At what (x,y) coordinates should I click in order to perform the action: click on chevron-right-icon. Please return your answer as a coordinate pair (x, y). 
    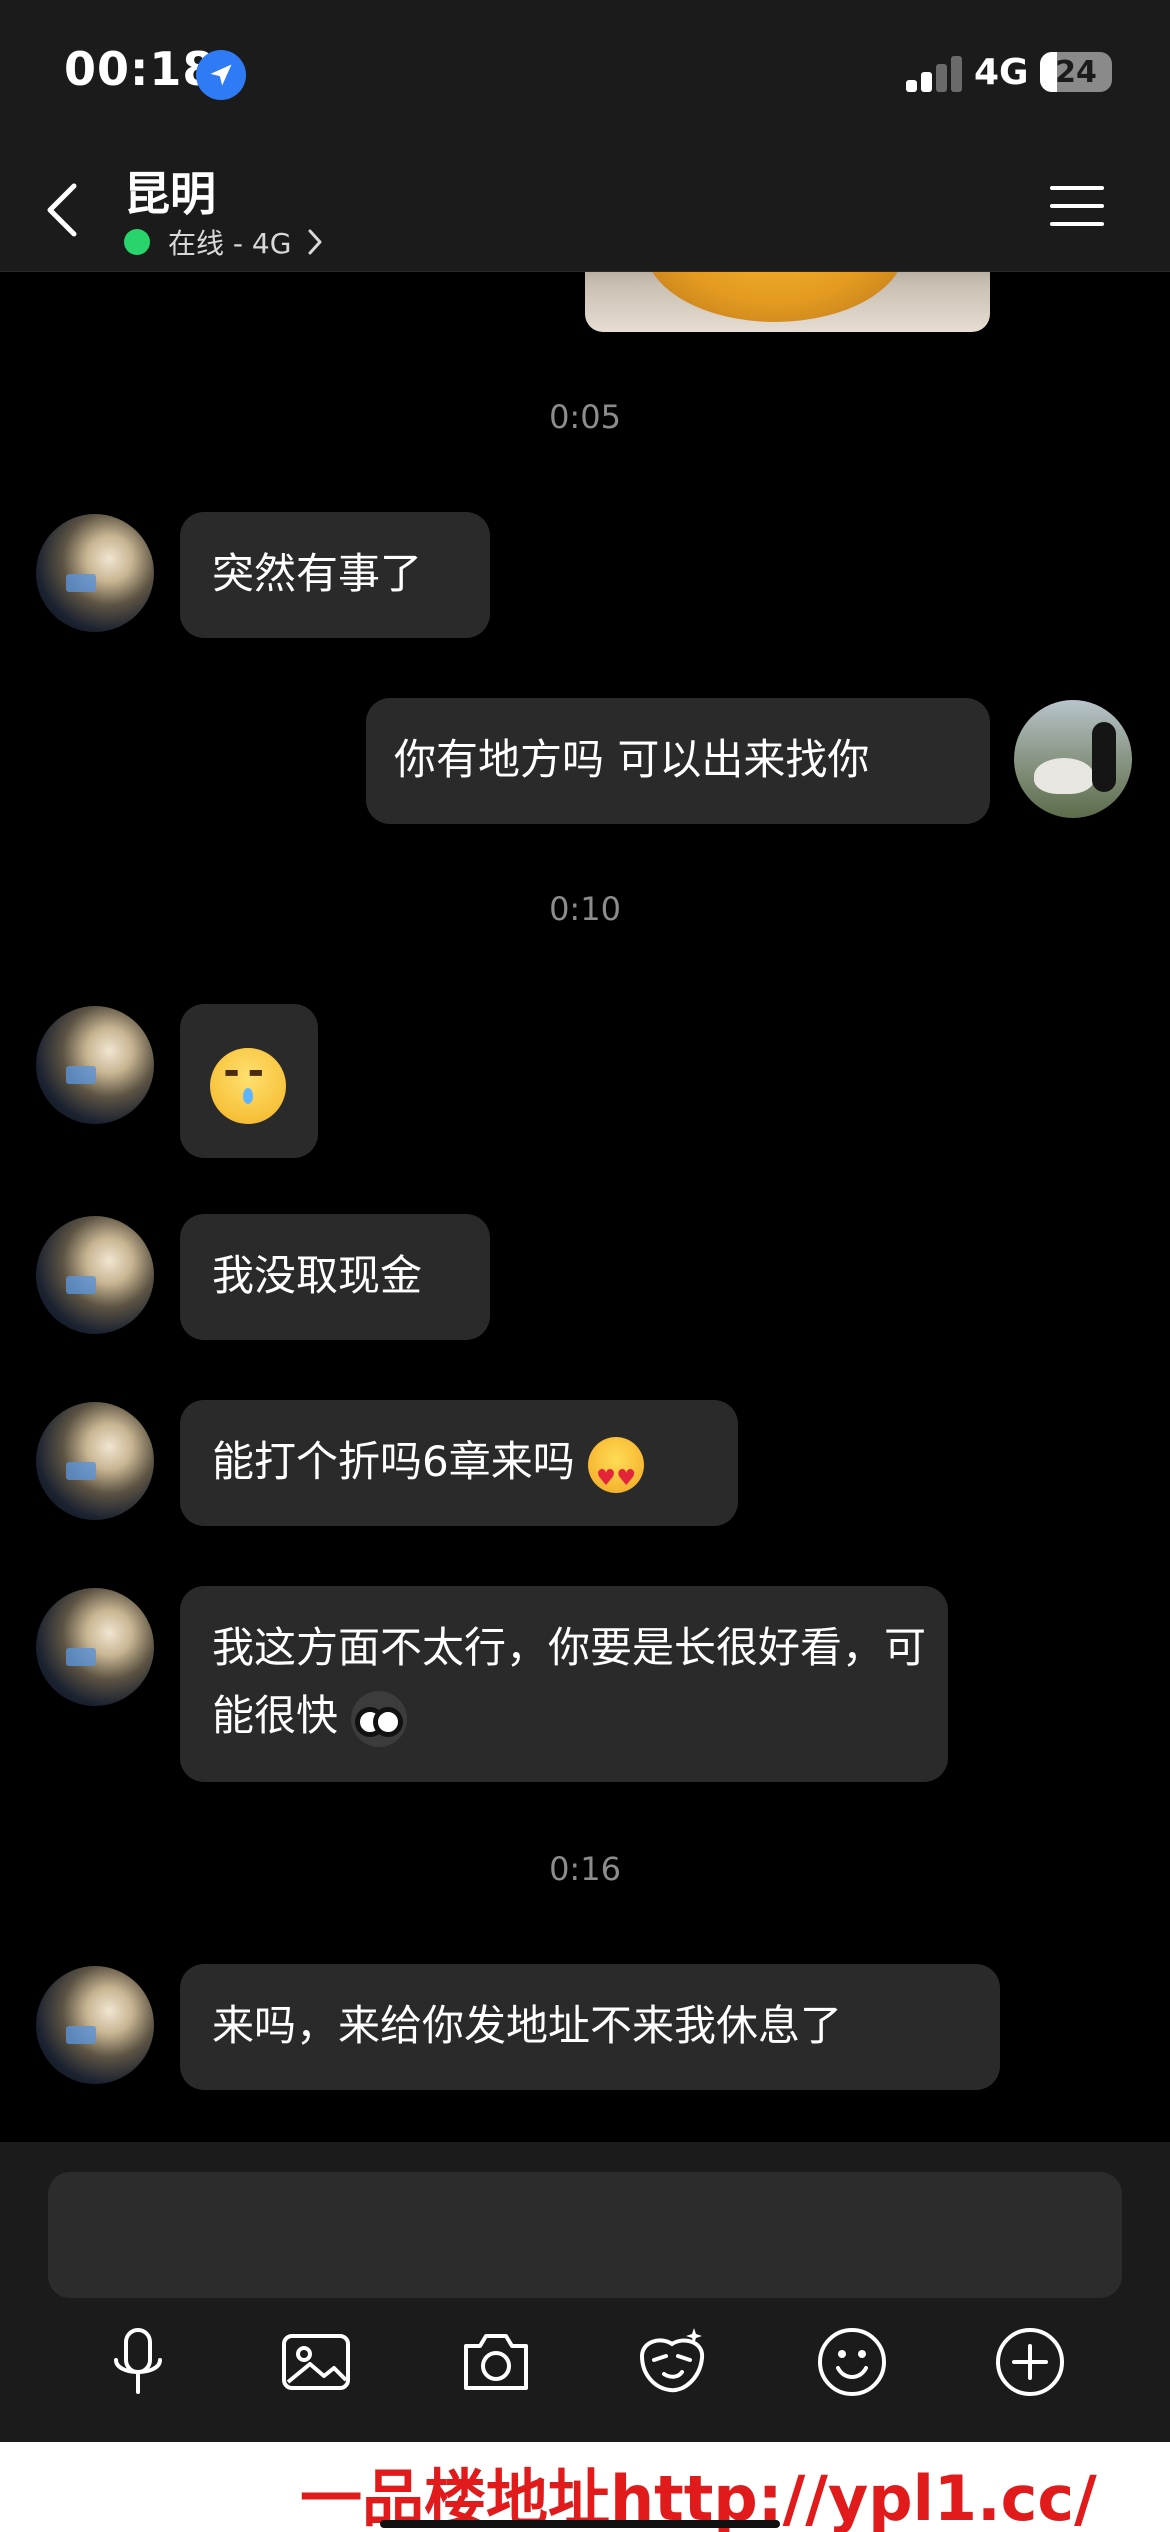
    Looking at the image, I should click on (315, 242).